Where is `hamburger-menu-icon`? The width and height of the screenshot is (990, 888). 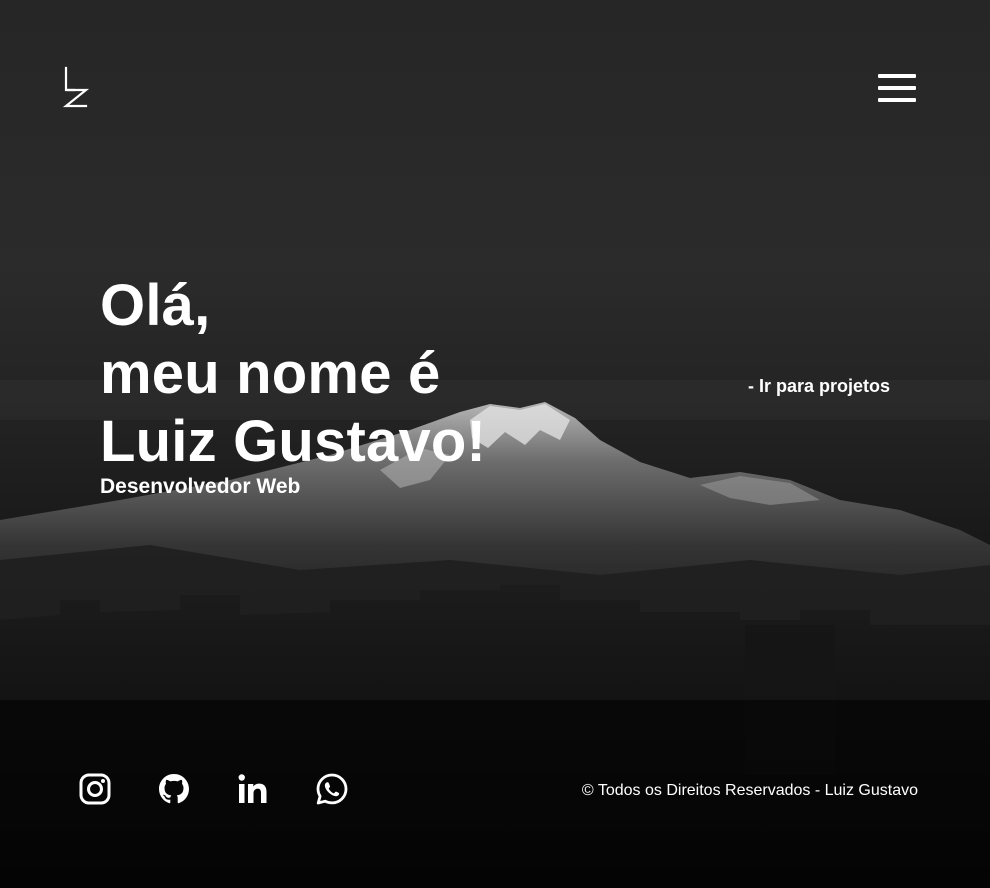 hamburger-menu-icon is located at coordinates (897, 89).